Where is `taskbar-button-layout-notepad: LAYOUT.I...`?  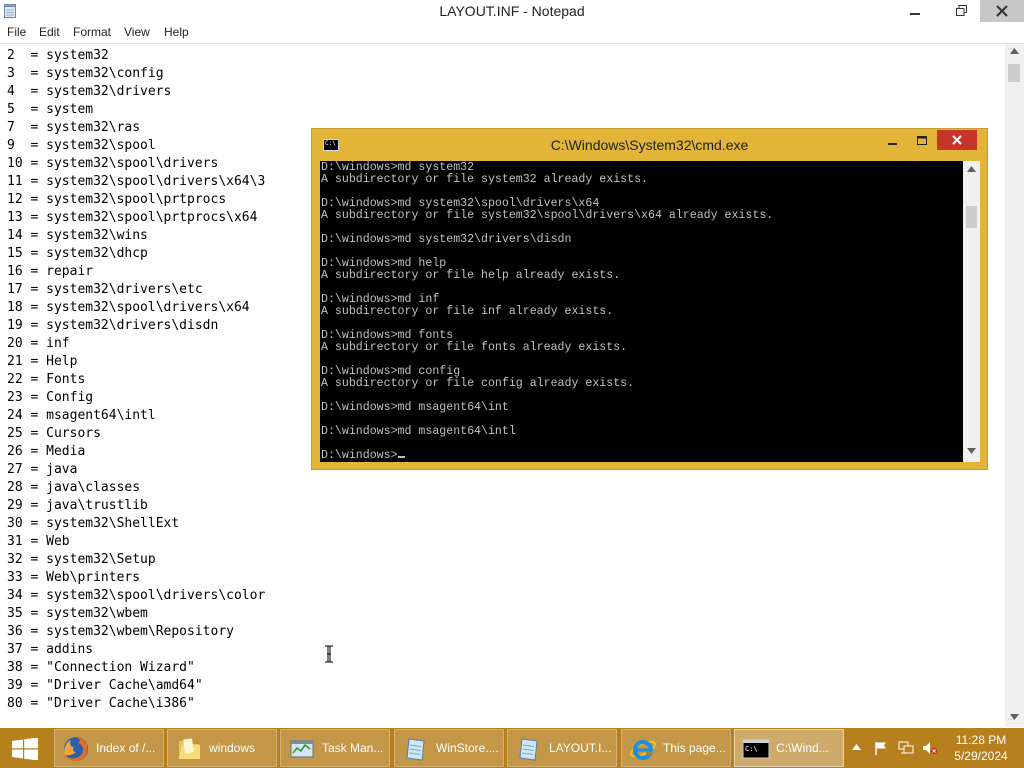
taskbar-button-layout-notepad: LAYOUT.I... is located at coordinates (562, 748).